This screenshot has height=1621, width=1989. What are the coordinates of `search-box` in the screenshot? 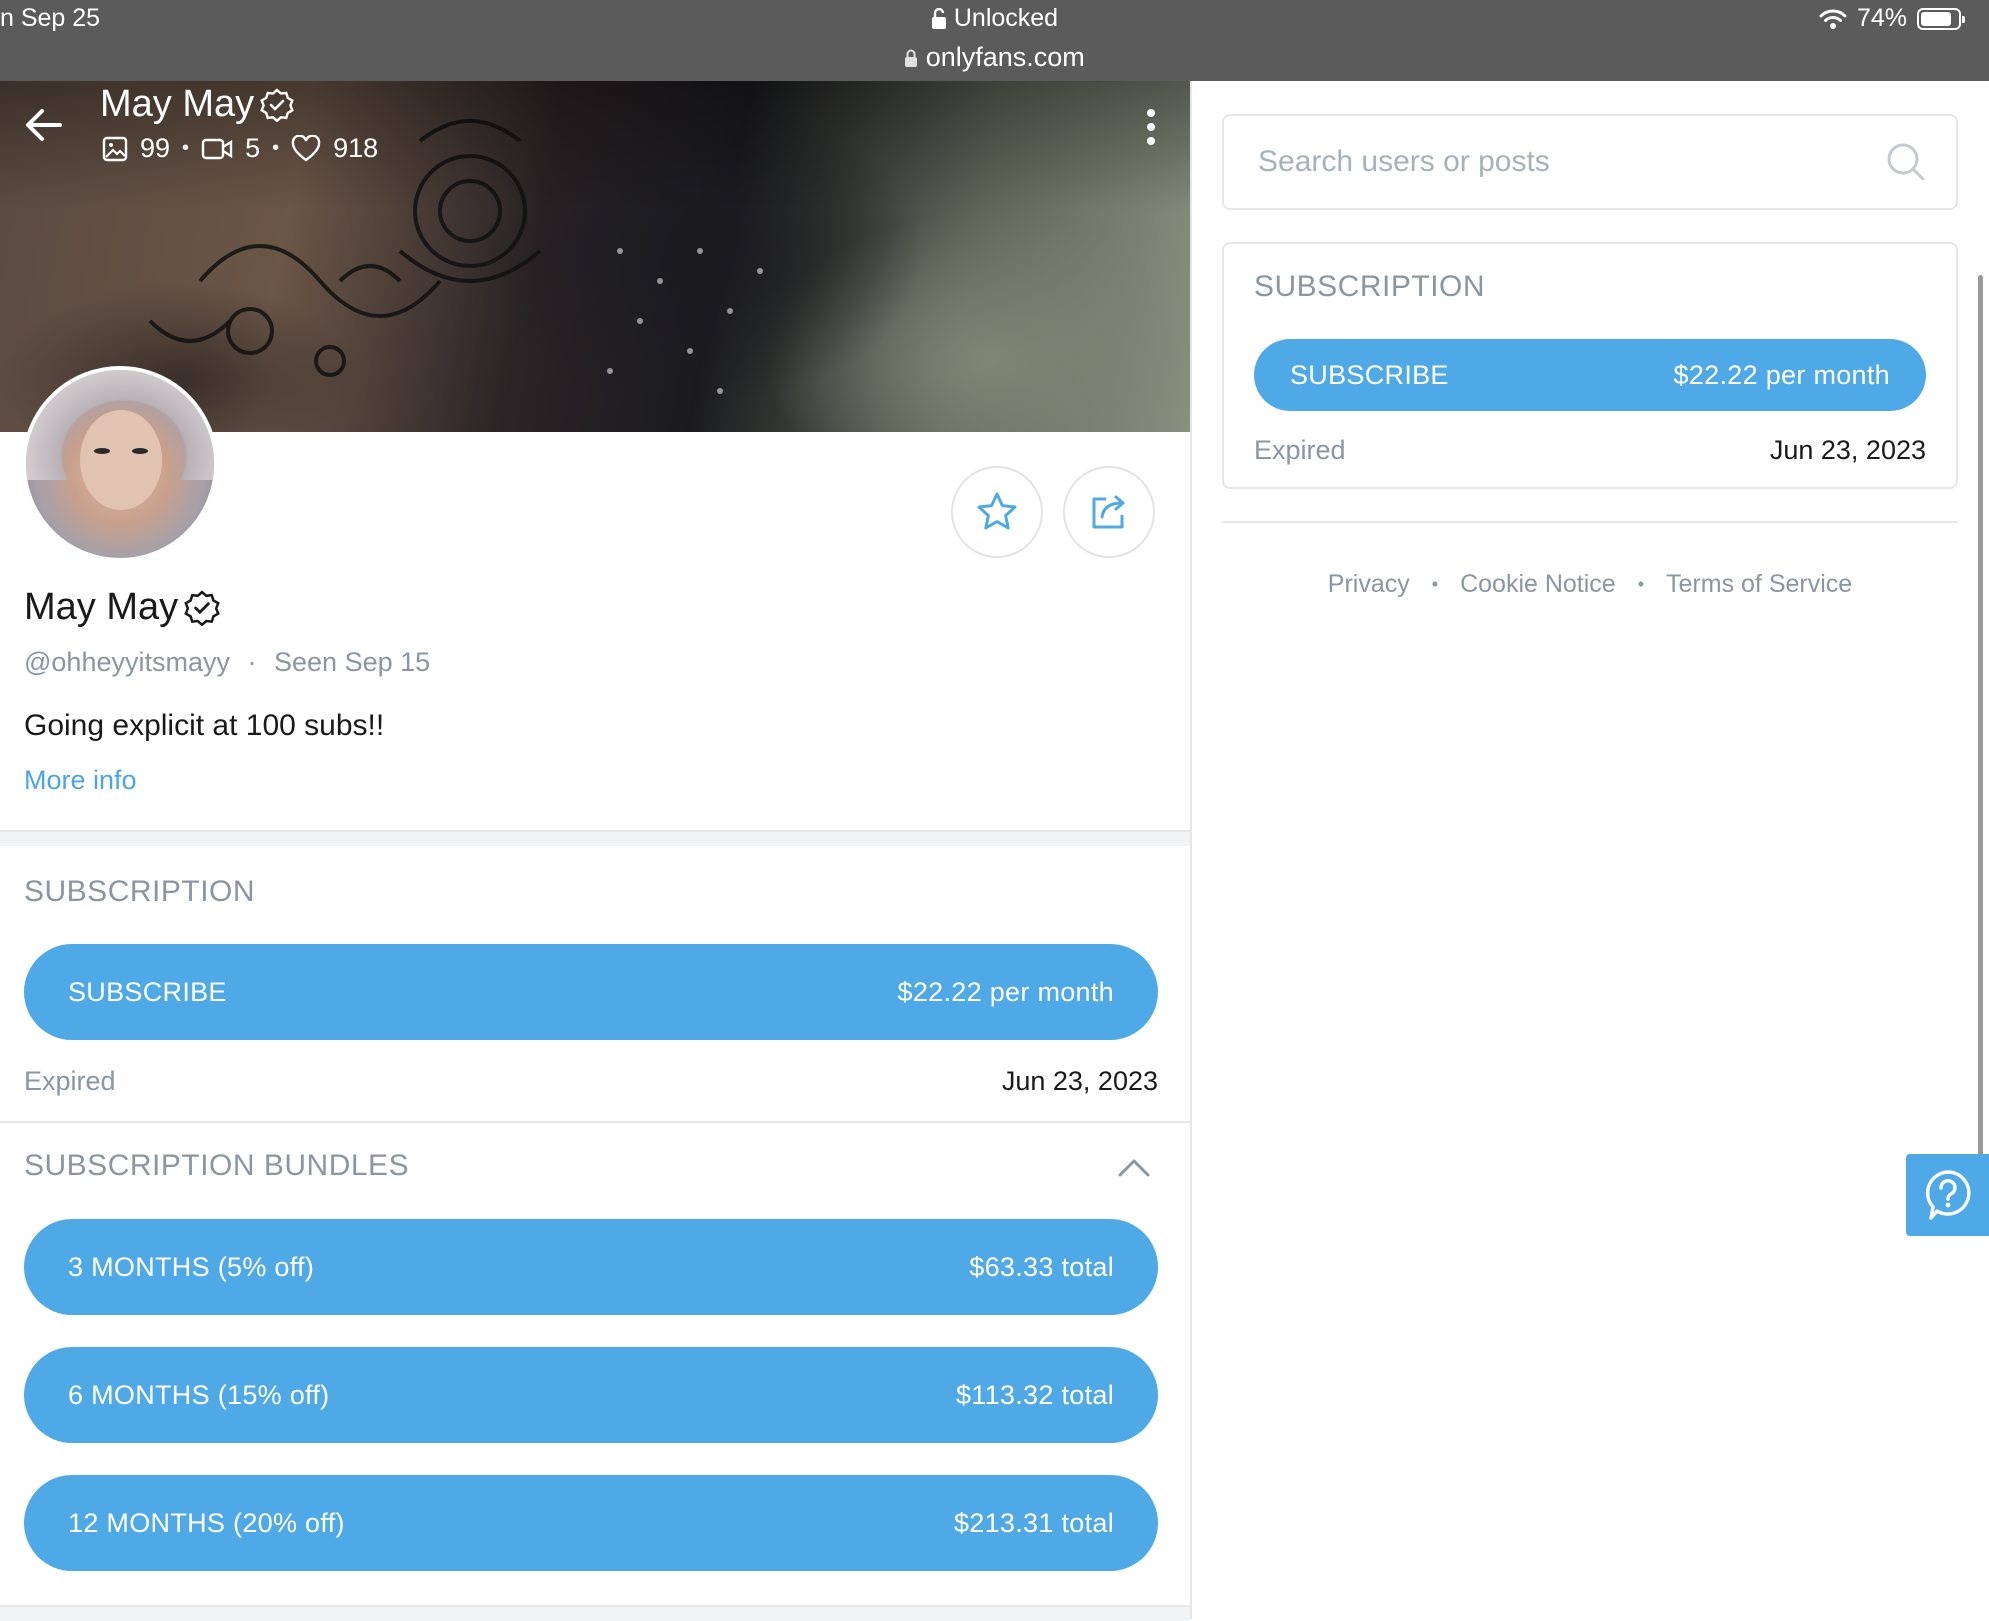 It's located at (1590, 162).